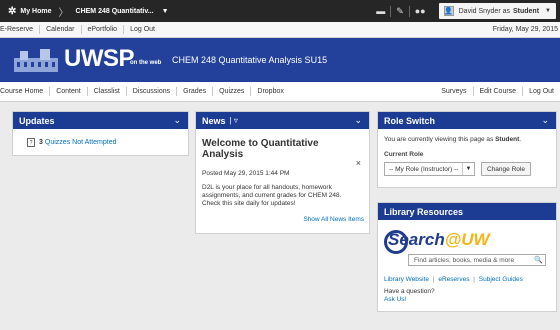 This screenshot has width=560, height=330. I want to click on nav-edit-course: Edit Course, so click(497, 91).